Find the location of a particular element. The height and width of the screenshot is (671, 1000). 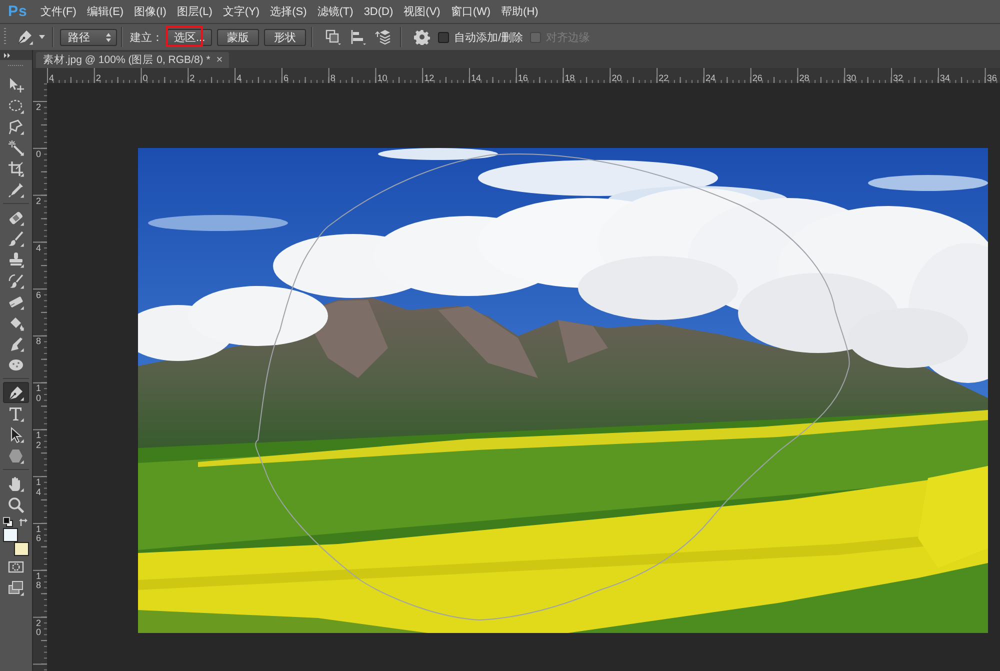

ruler-label: 28 is located at coordinates (804, 78).